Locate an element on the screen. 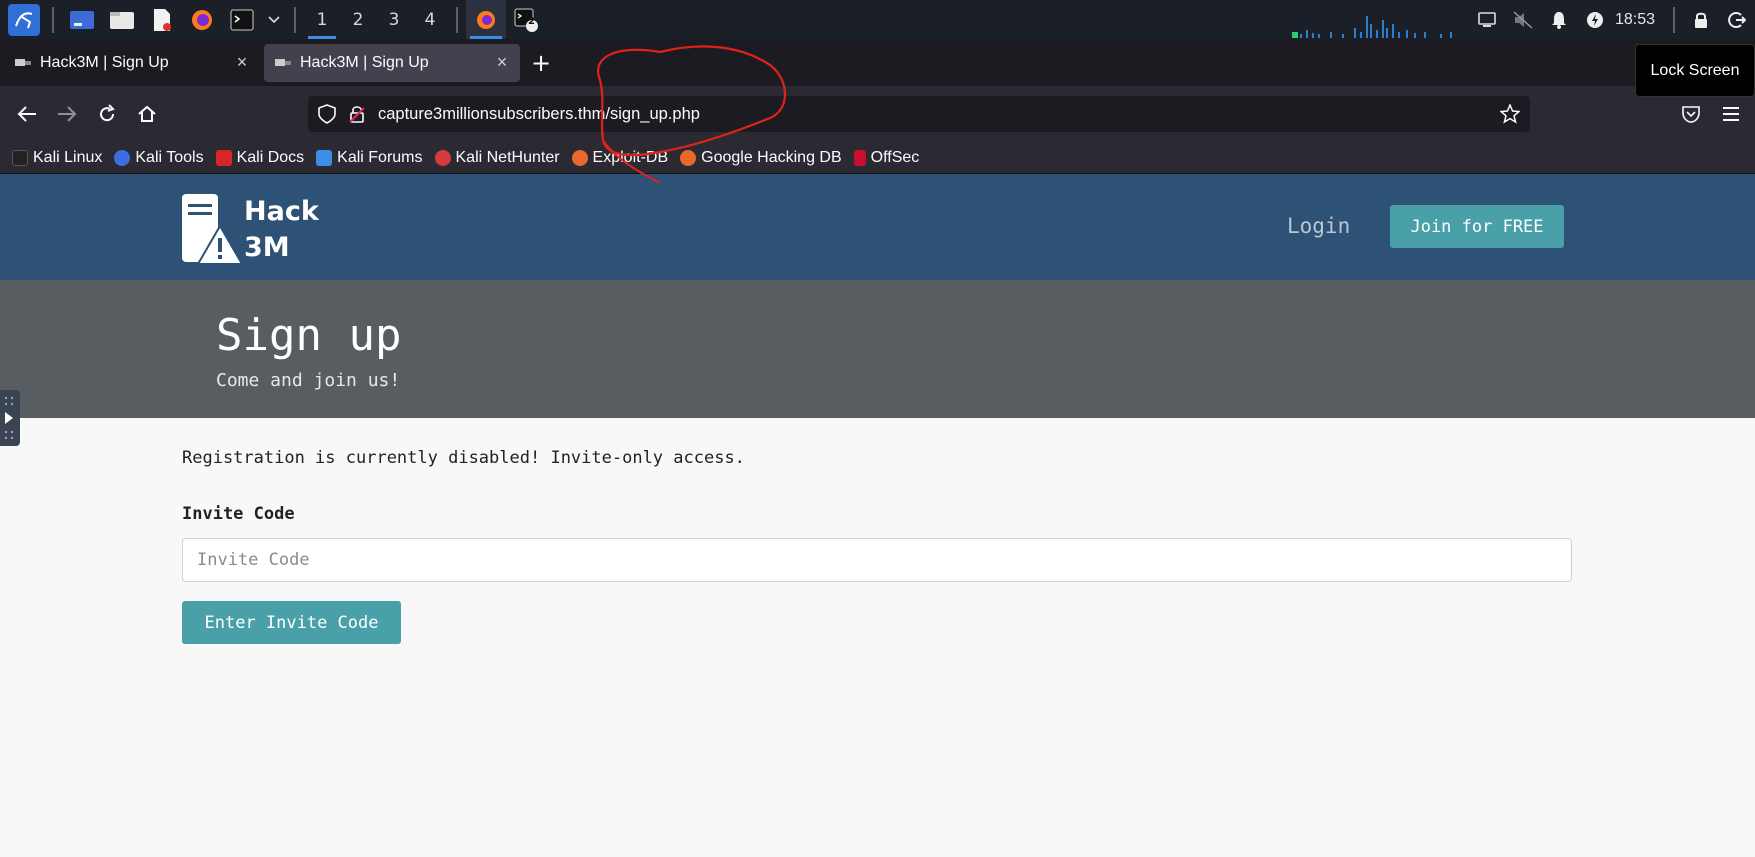 The height and width of the screenshot is (857, 1755). file-manager-icon is located at coordinates (122, 20).